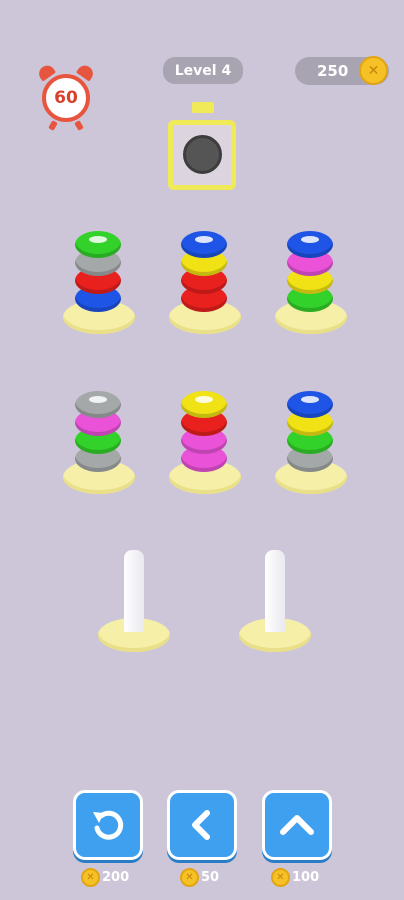 The image size is (404, 900). What do you see at coordinates (333, 71) in the screenshot?
I see `coin-amount: 250` at bounding box center [333, 71].